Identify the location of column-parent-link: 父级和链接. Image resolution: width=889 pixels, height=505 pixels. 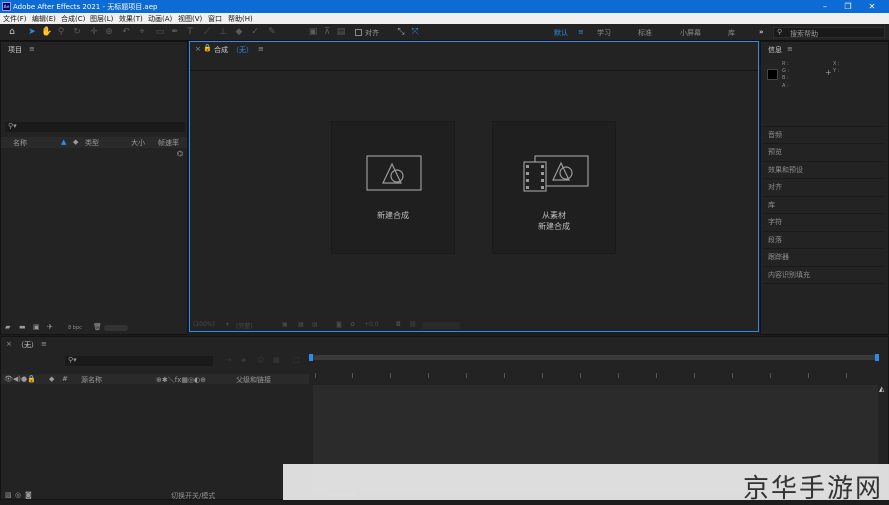
(253, 380).